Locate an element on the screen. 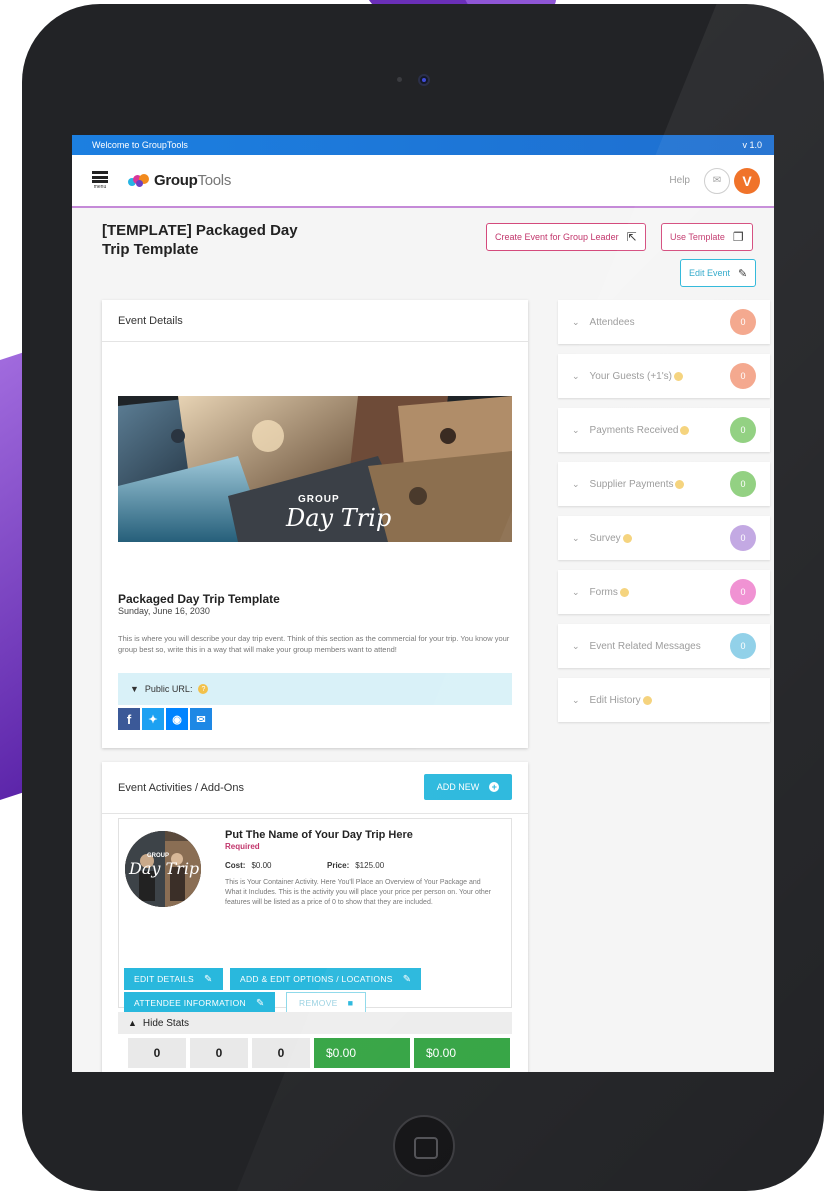 The width and height of the screenshot is (824, 1191). required-label: Required is located at coordinates (242, 846).